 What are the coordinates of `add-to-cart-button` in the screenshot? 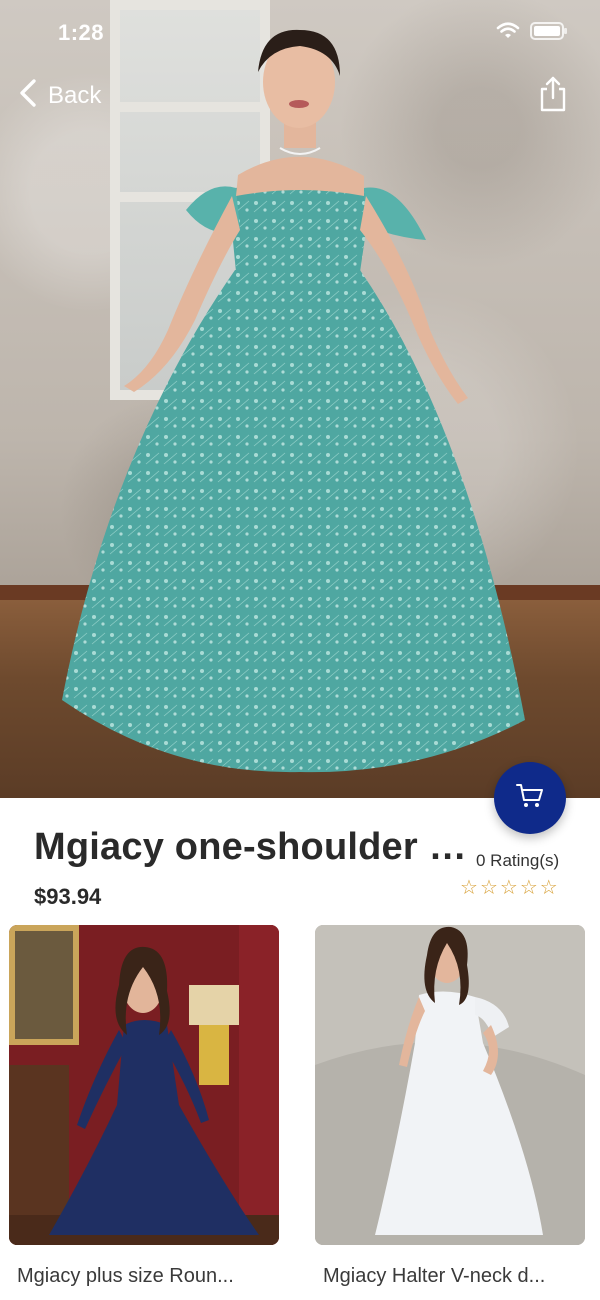 It's located at (530, 798).